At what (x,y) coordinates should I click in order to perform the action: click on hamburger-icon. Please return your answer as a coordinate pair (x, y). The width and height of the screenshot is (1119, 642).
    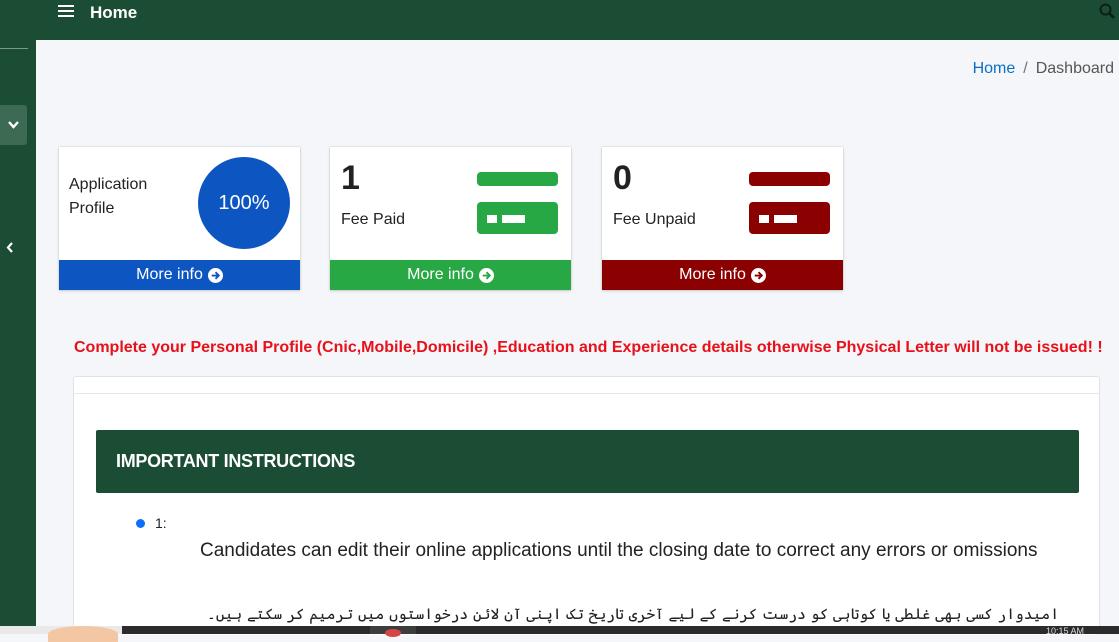
    Looking at the image, I should click on (66, 11).